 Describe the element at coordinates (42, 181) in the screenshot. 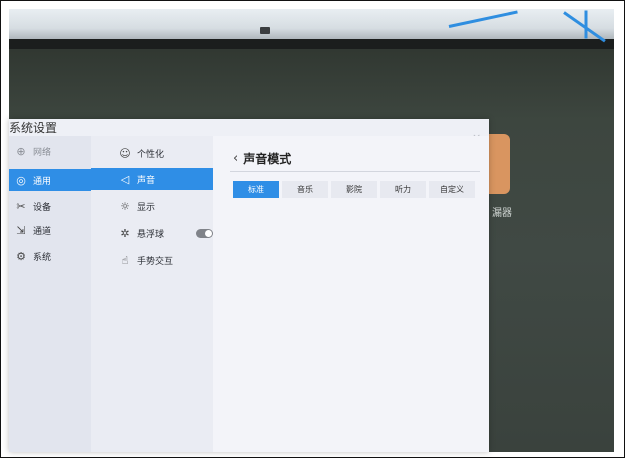

I see `sidebar-item-label: 通用` at that location.